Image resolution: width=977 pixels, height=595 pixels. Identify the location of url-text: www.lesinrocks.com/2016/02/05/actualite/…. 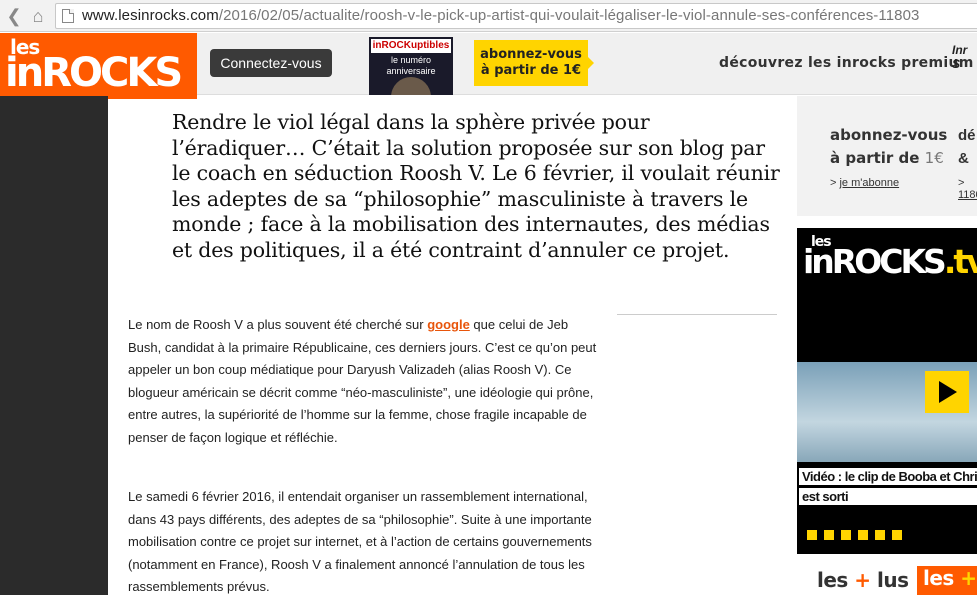
(501, 15).